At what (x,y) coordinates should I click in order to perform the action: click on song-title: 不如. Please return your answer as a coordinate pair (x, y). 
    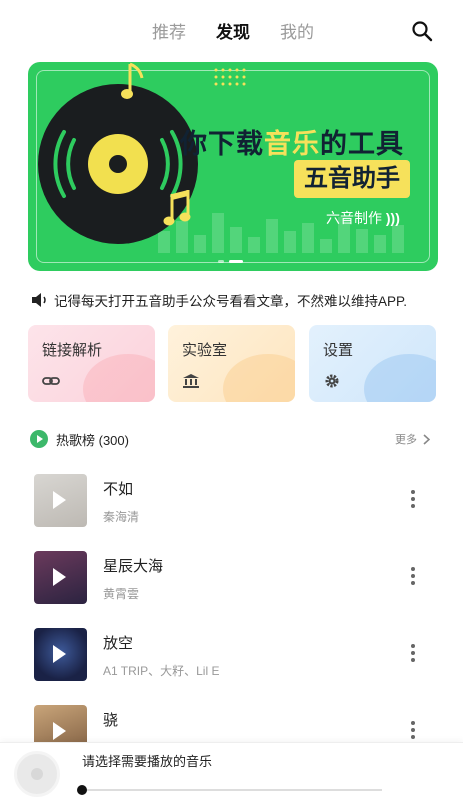
    Looking at the image, I should click on (118, 489).